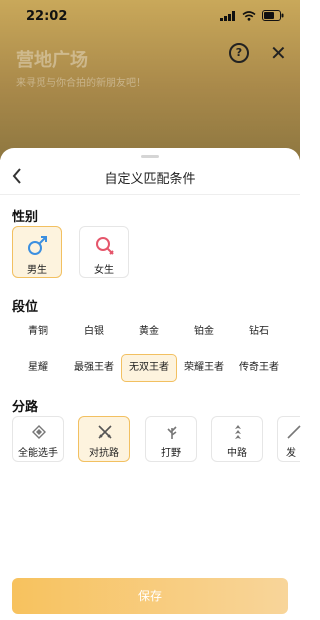 Image resolution: width=320 pixels, height=620 pixels. I want to click on lane-option-label: 打野, so click(171, 453).